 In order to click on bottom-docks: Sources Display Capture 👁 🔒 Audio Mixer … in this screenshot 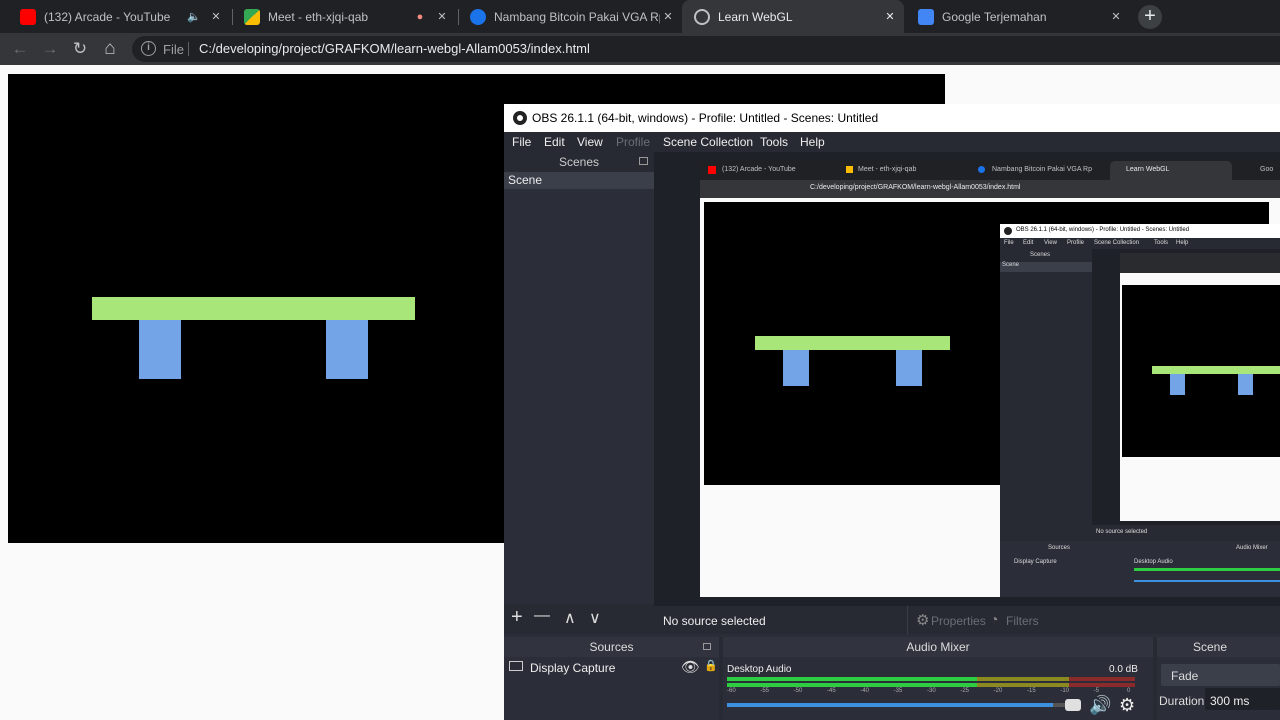, I will do `click(892, 678)`.